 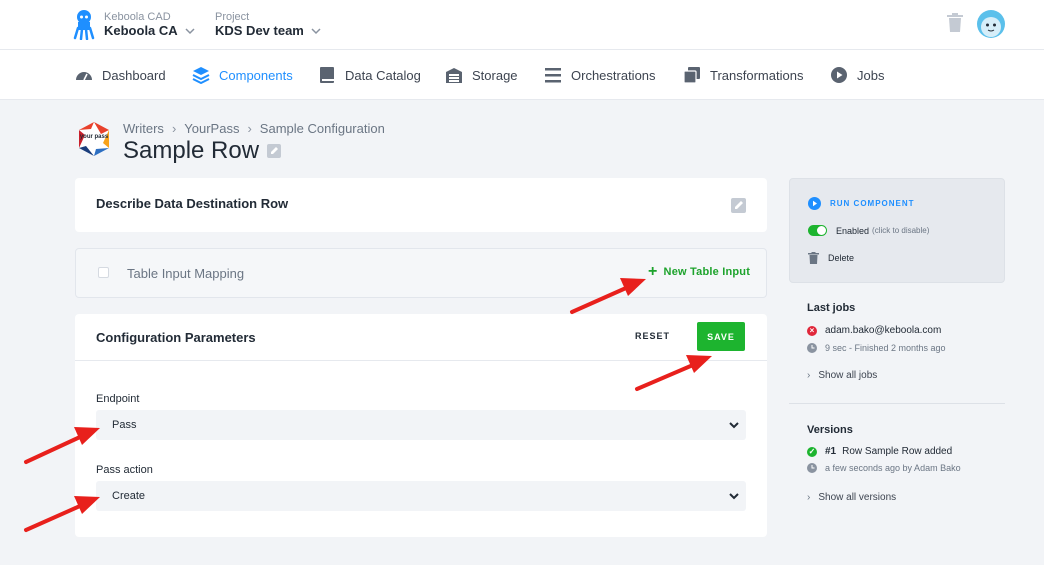 I want to click on enabled-hint: (click to disable), so click(x=901, y=230).